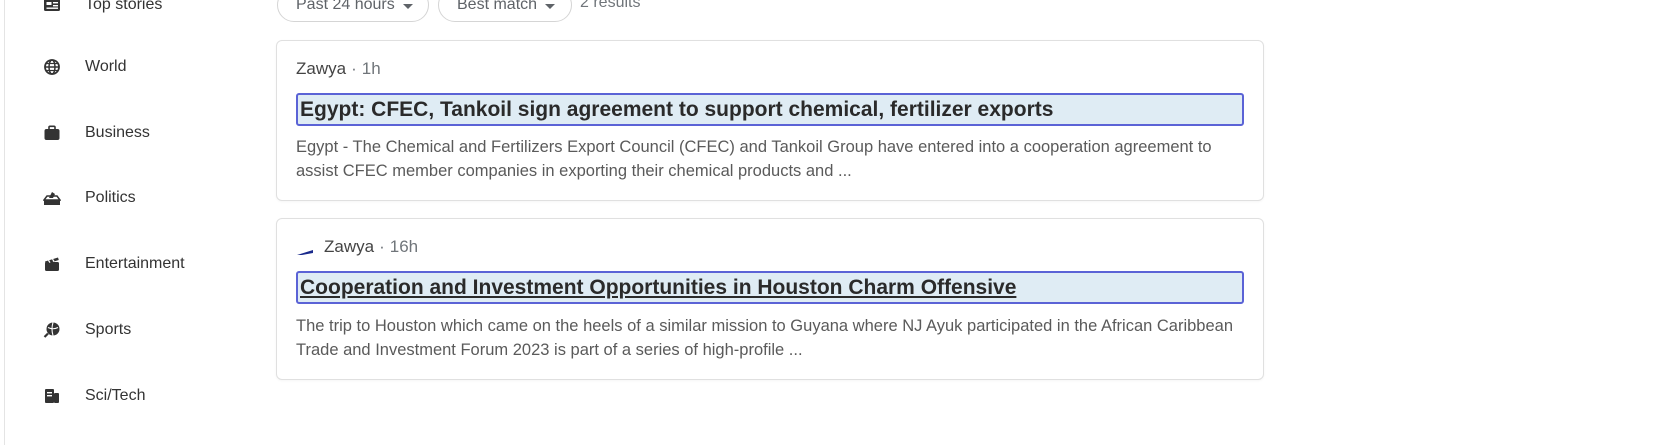 Image resolution: width=1668 pixels, height=445 pixels. Describe the element at coordinates (84, 67) in the screenshot. I see `sidebar-item-world: World` at that location.